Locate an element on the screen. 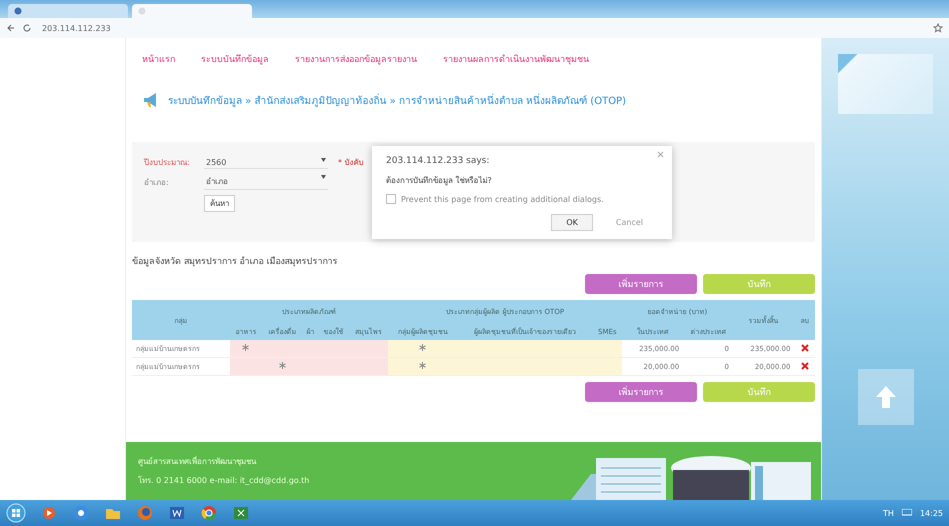  field-label: อำเภอ: is located at coordinates (157, 182).